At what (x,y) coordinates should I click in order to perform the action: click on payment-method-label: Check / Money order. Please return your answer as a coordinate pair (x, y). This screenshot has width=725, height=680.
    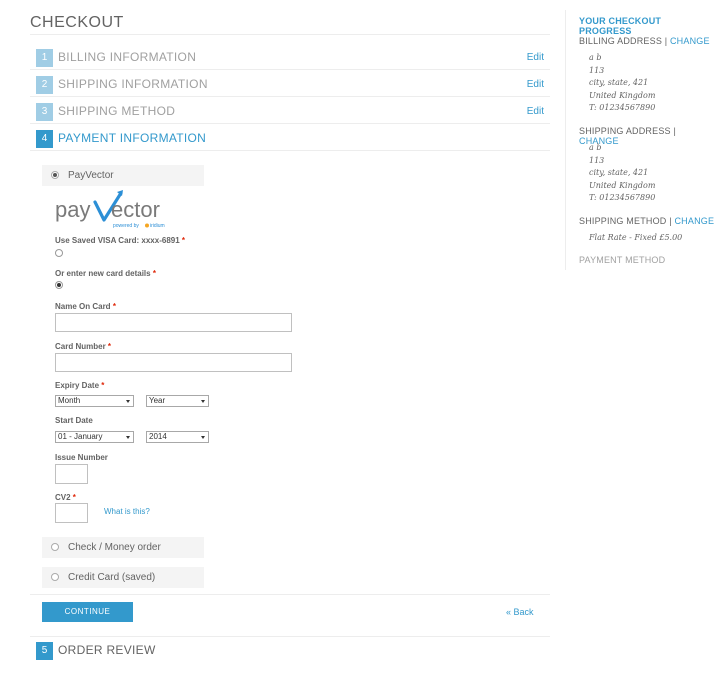
    Looking at the image, I should click on (114, 547).